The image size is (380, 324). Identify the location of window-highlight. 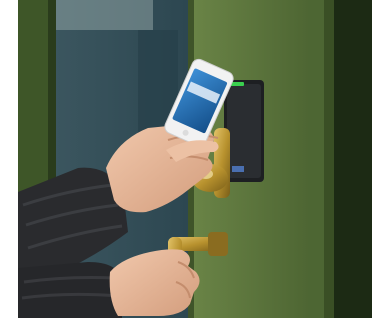
(98, 15).